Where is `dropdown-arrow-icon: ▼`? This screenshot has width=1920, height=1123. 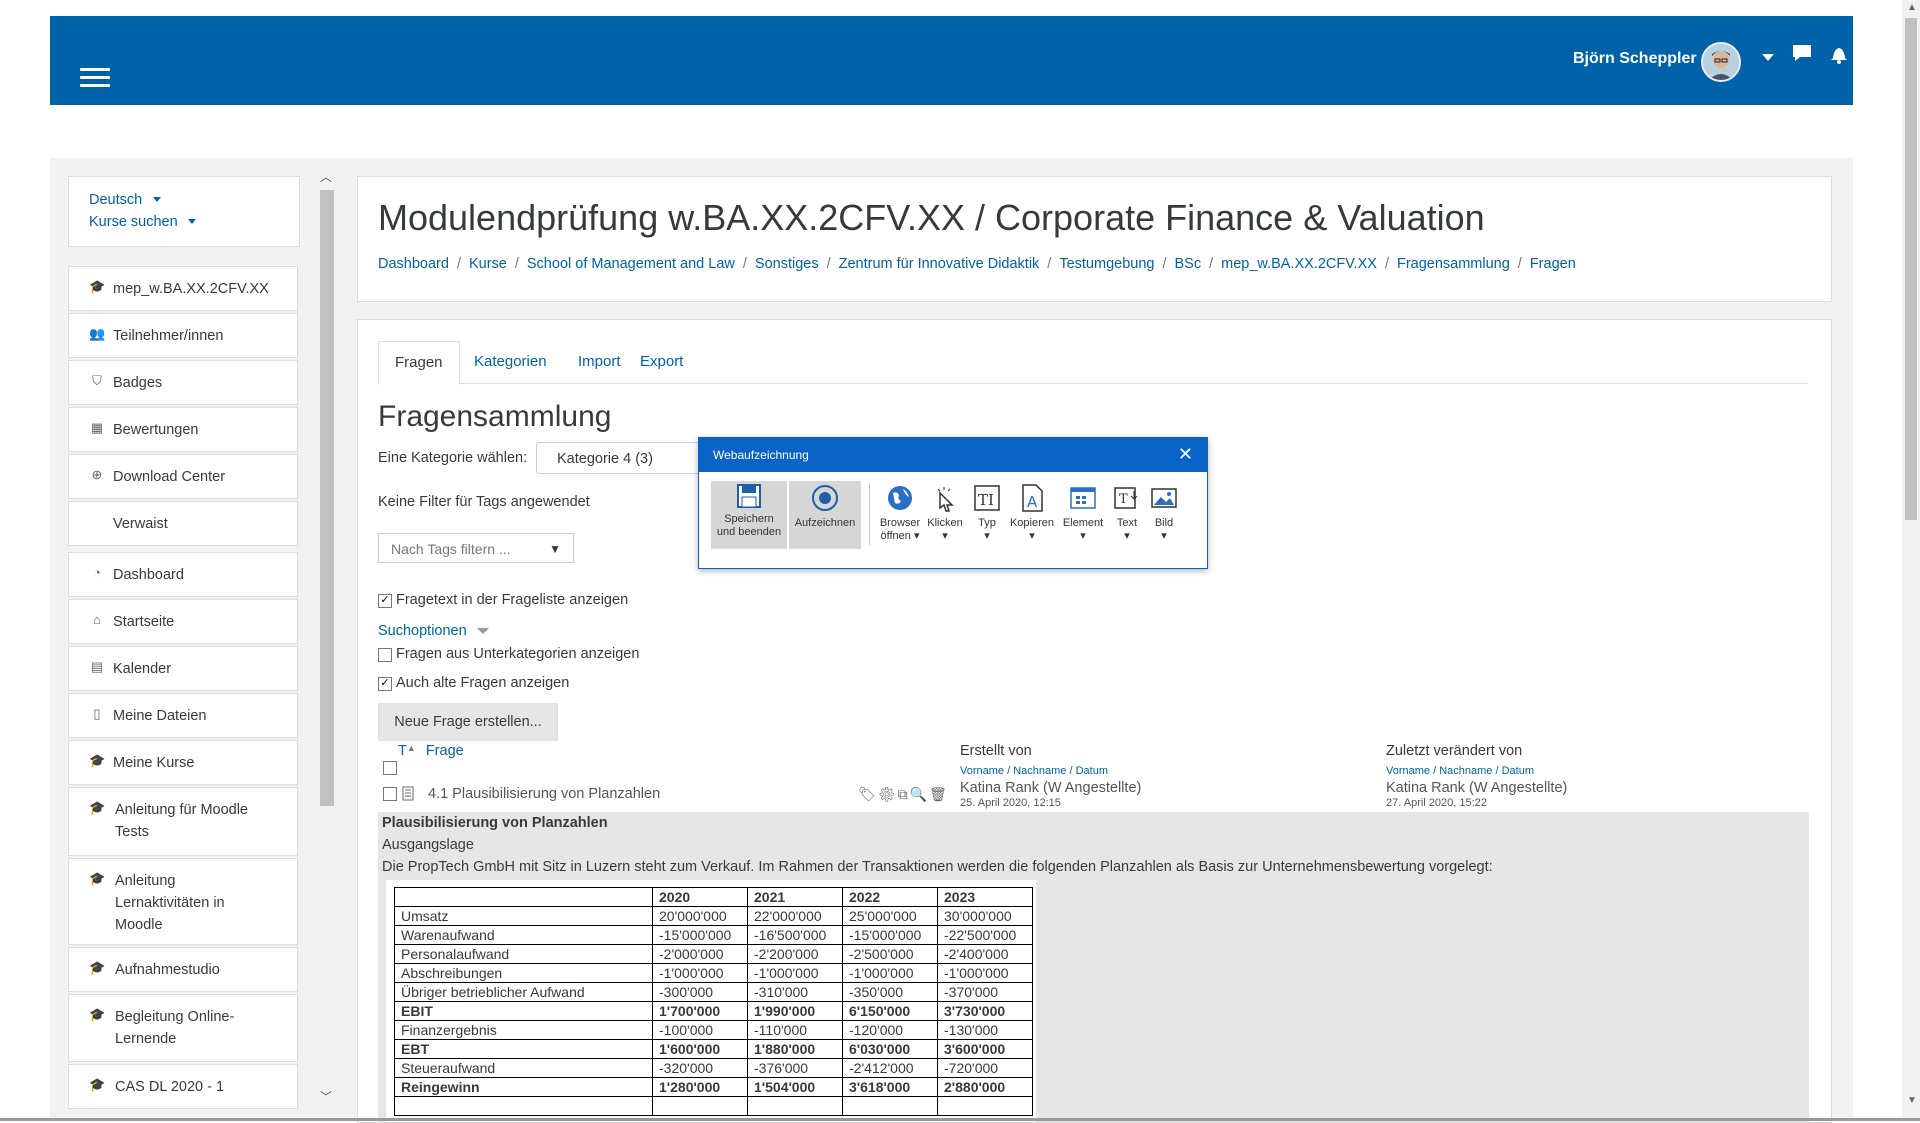 dropdown-arrow-icon: ▼ is located at coordinates (555, 549).